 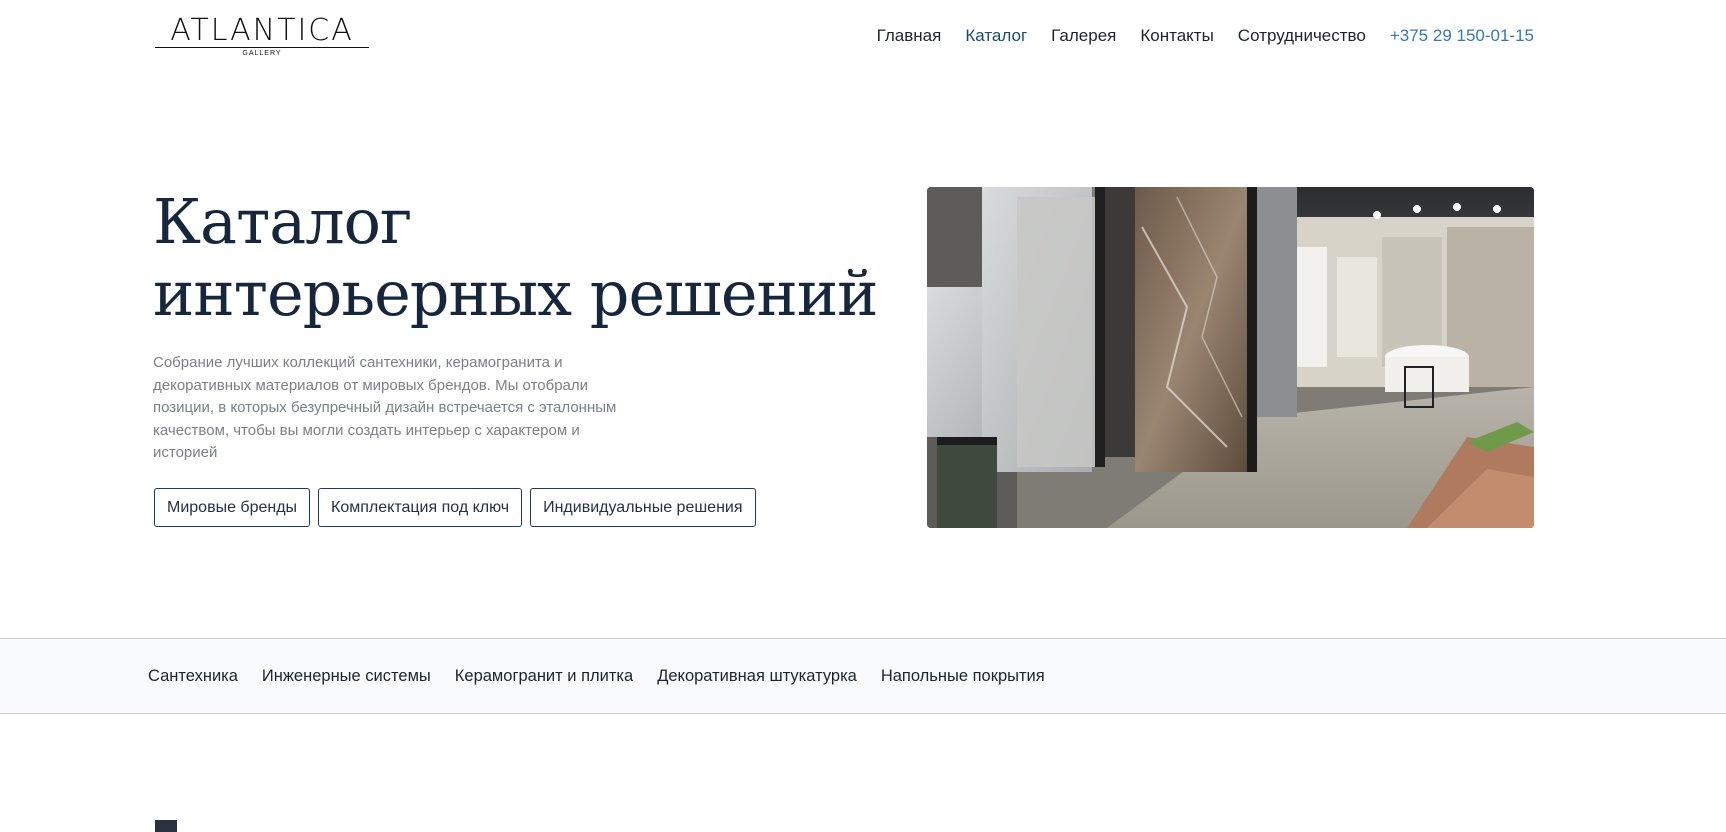 I want to click on nav-item-cooperation: Сотрудничество, so click(x=1302, y=36).